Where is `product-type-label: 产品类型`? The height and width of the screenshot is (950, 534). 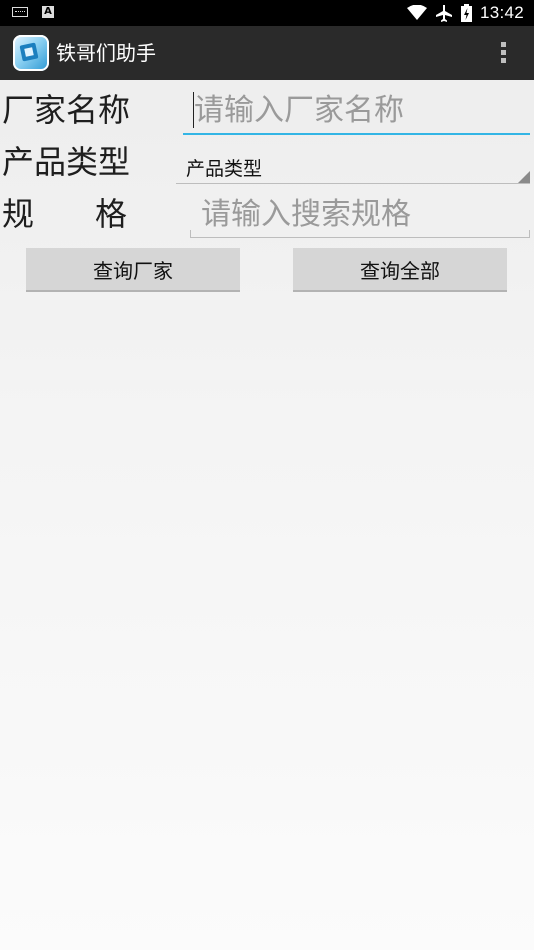 product-type-label: 产品类型 is located at coordinates (66, 162).